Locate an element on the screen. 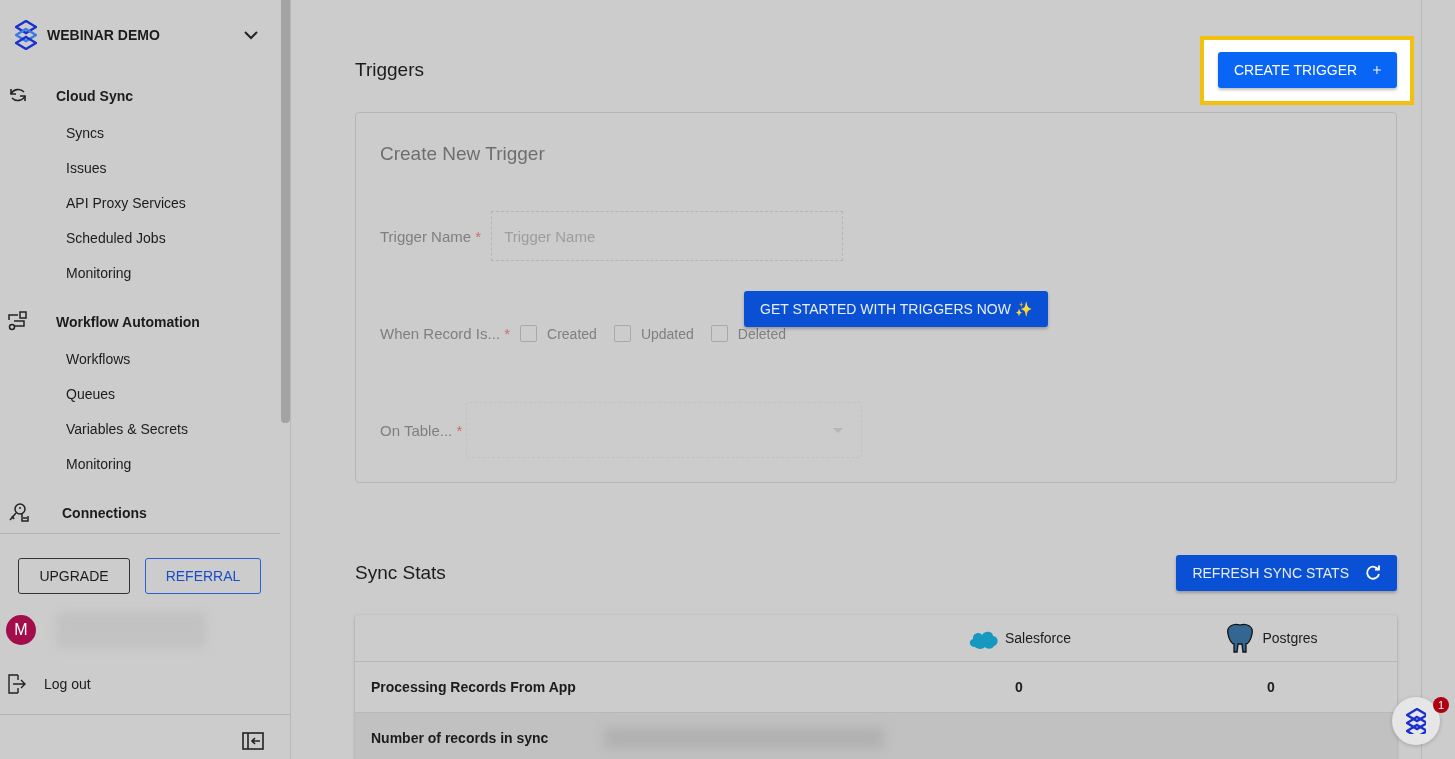 The height and width of the screenshot is (759, 1455). logout-icon is located at coordinates (17, 684).